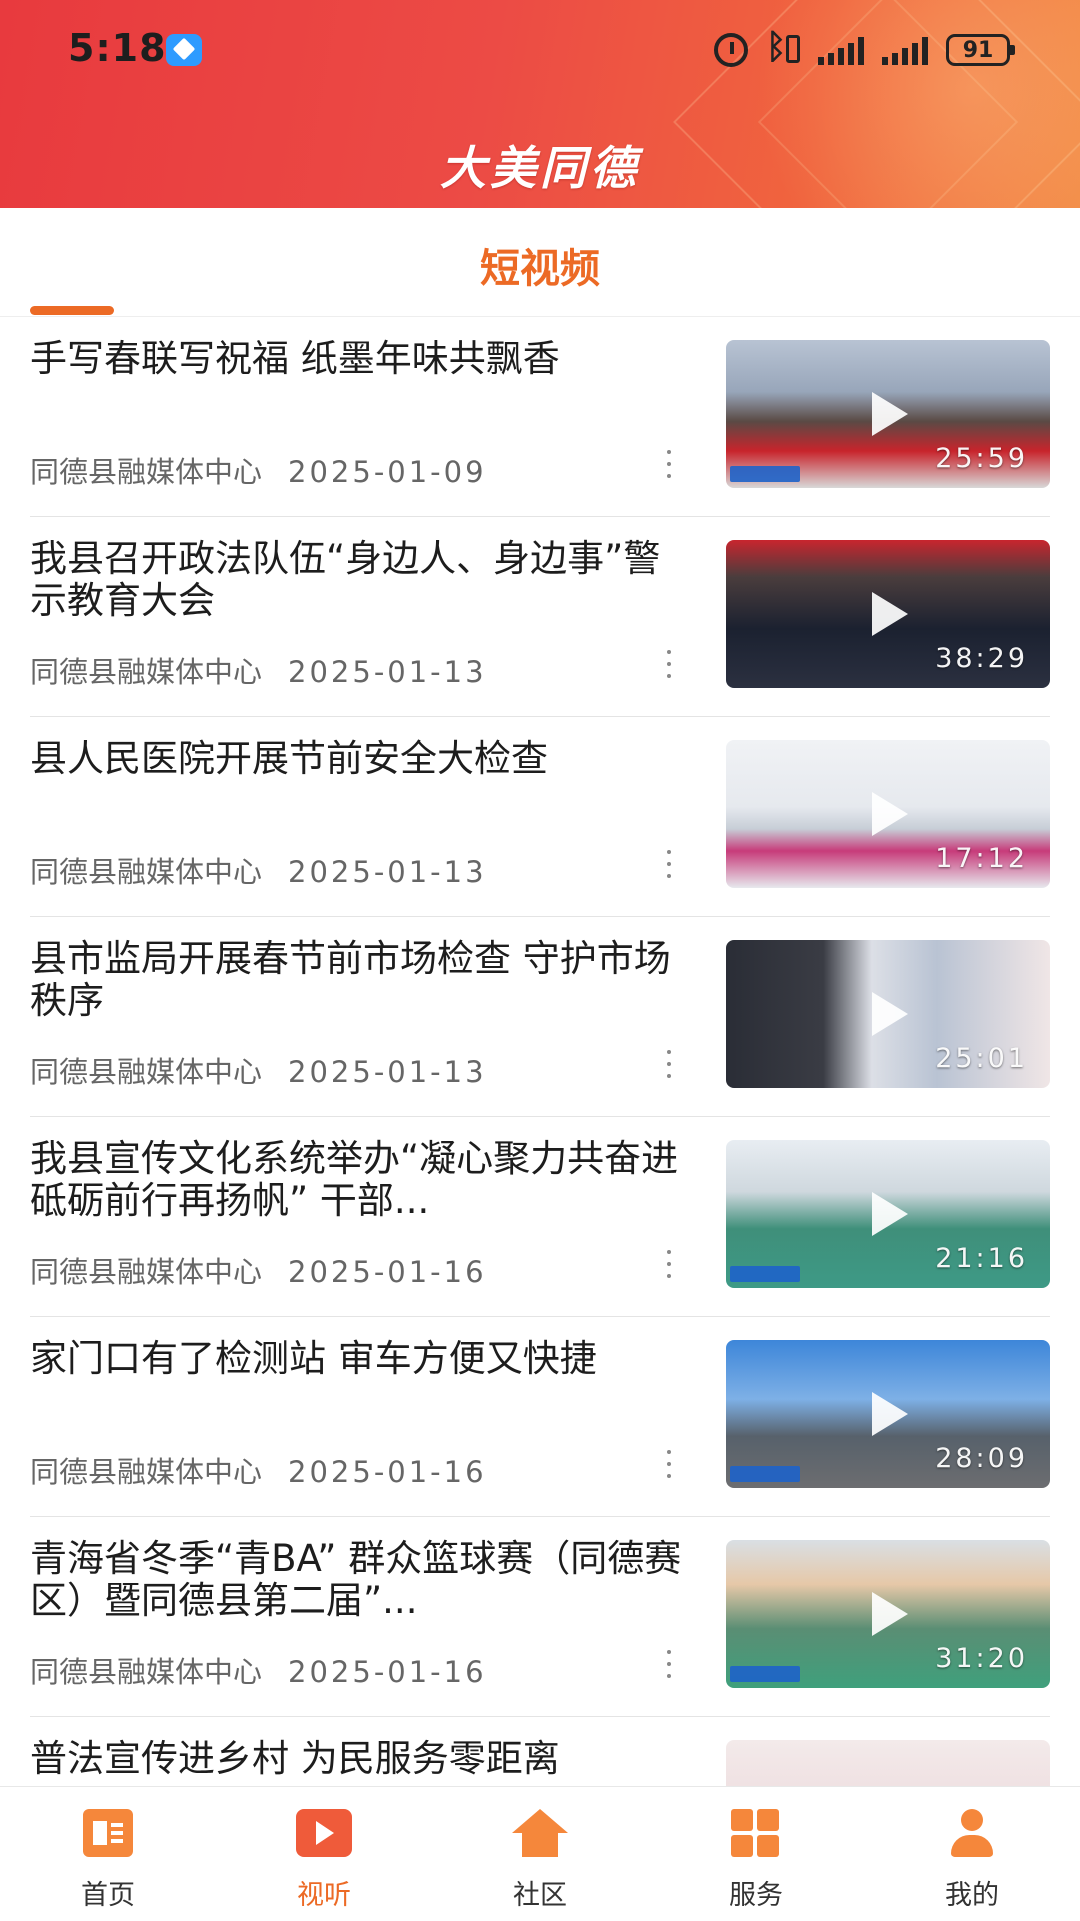  What do you see at coordinates (540, 104) in the screenshot?
I see `app-header: 5:18 91 大美同德` at bounding box center [540, 104].